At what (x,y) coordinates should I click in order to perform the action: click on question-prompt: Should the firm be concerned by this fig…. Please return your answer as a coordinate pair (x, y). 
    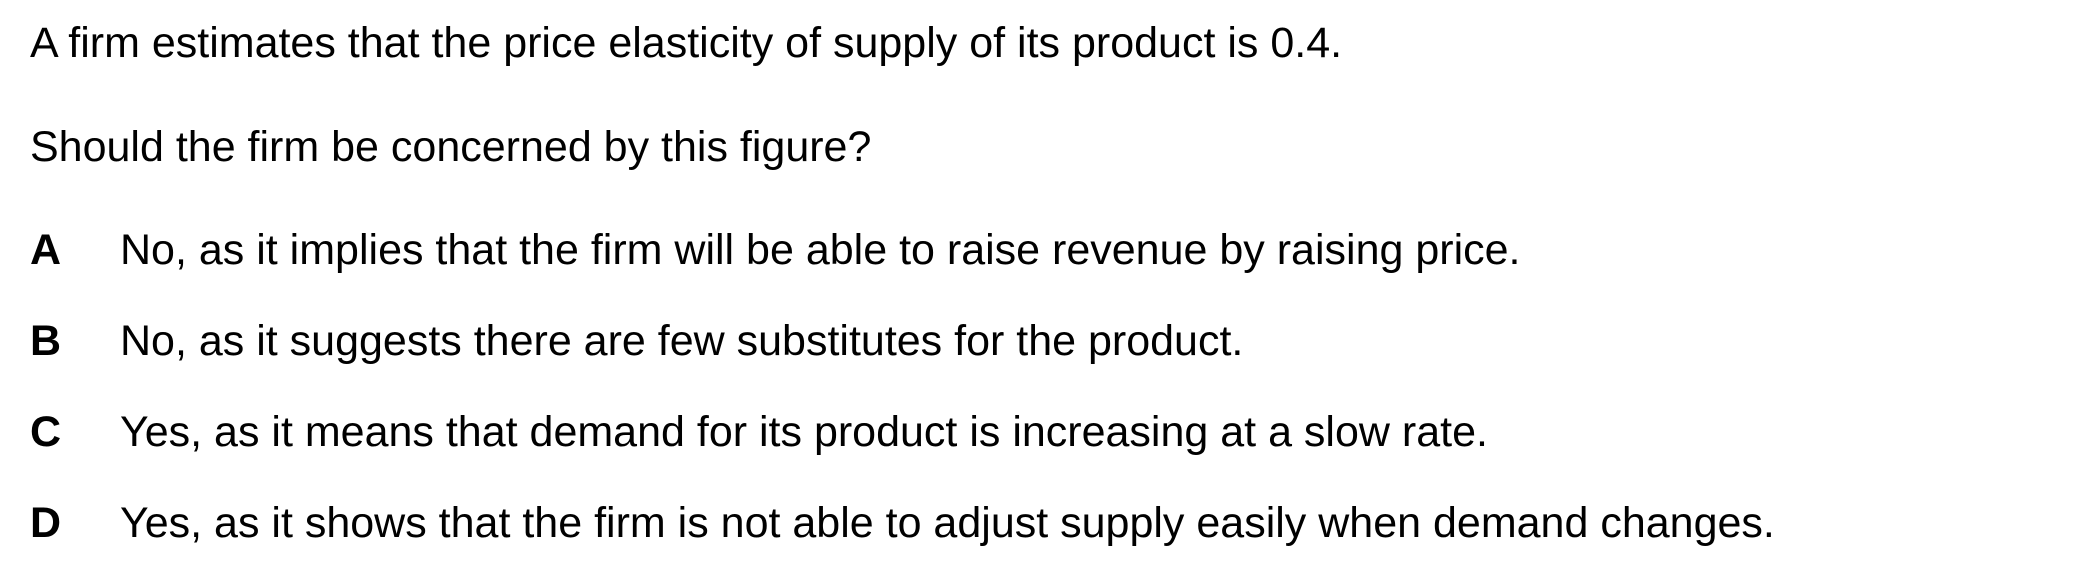
    Looking at the image, I should click on (451, 147).